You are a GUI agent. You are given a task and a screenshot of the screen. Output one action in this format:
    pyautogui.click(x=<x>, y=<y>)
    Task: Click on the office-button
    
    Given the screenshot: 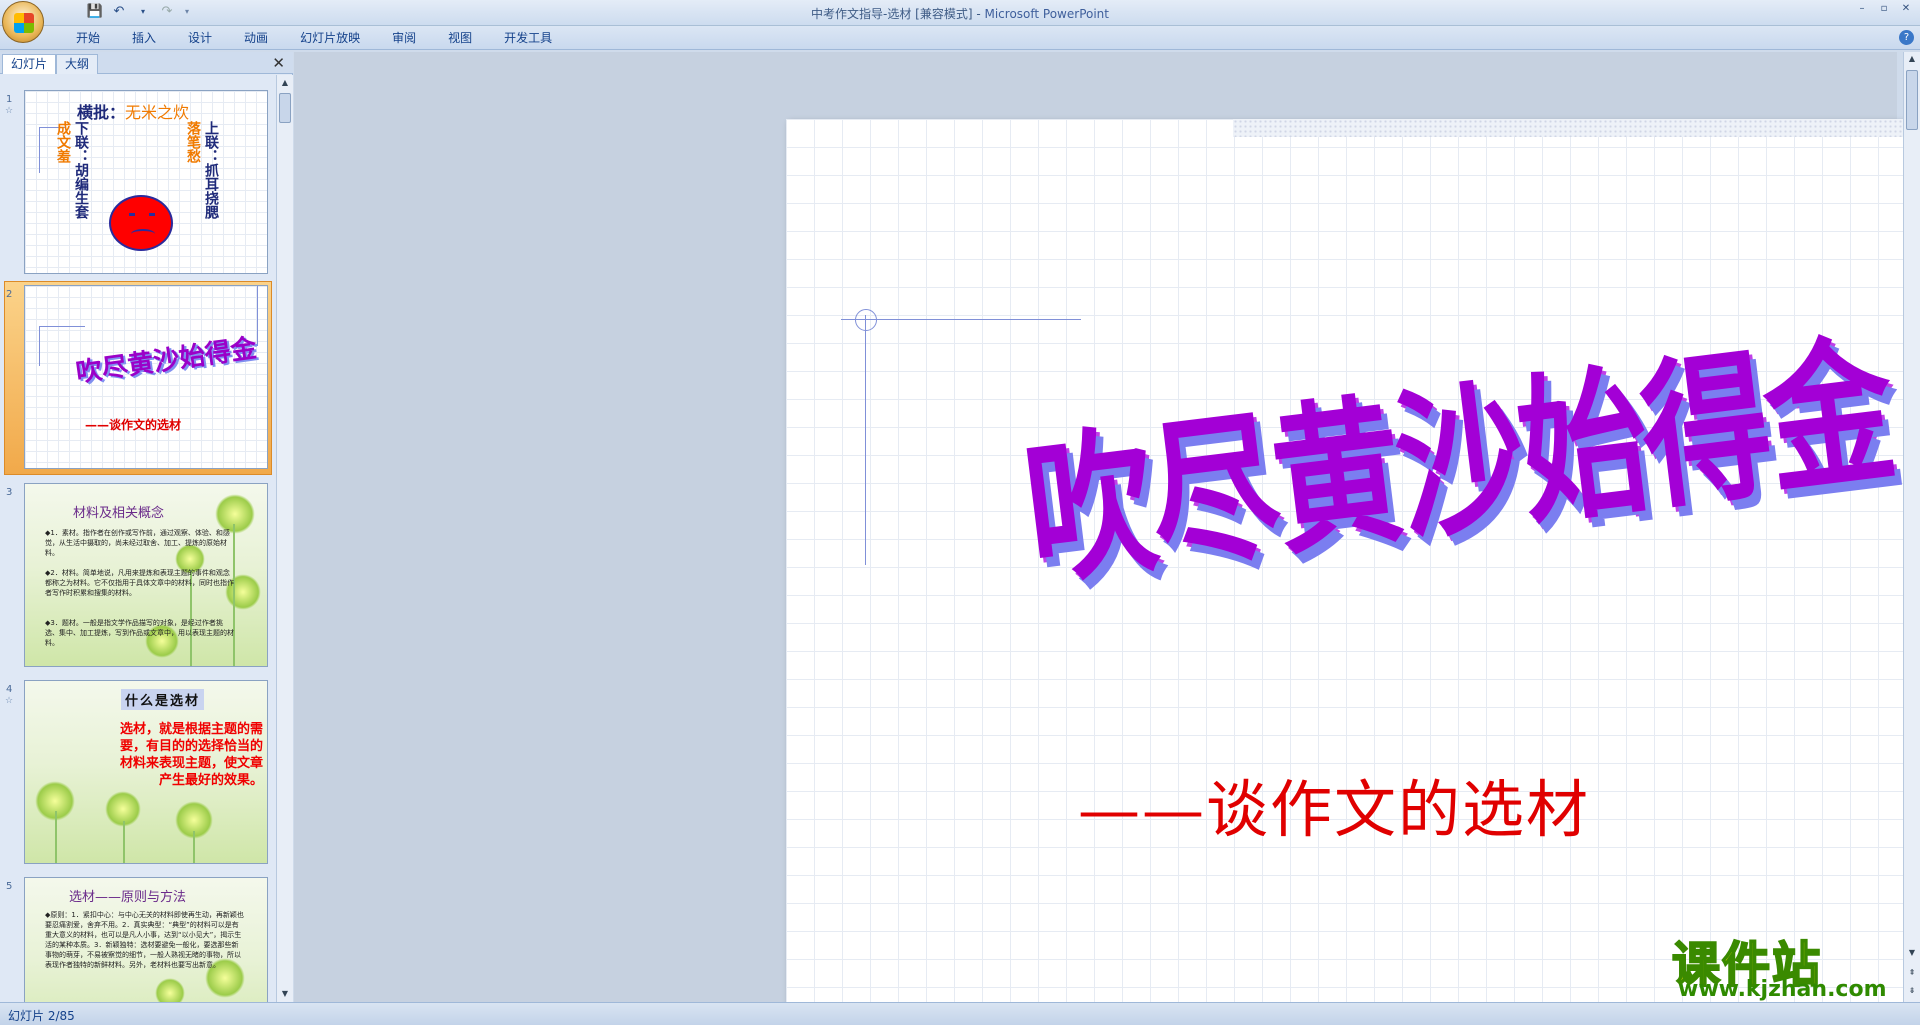 What is the action you would take?
    pyautogui.click(x=23, y=22)
    